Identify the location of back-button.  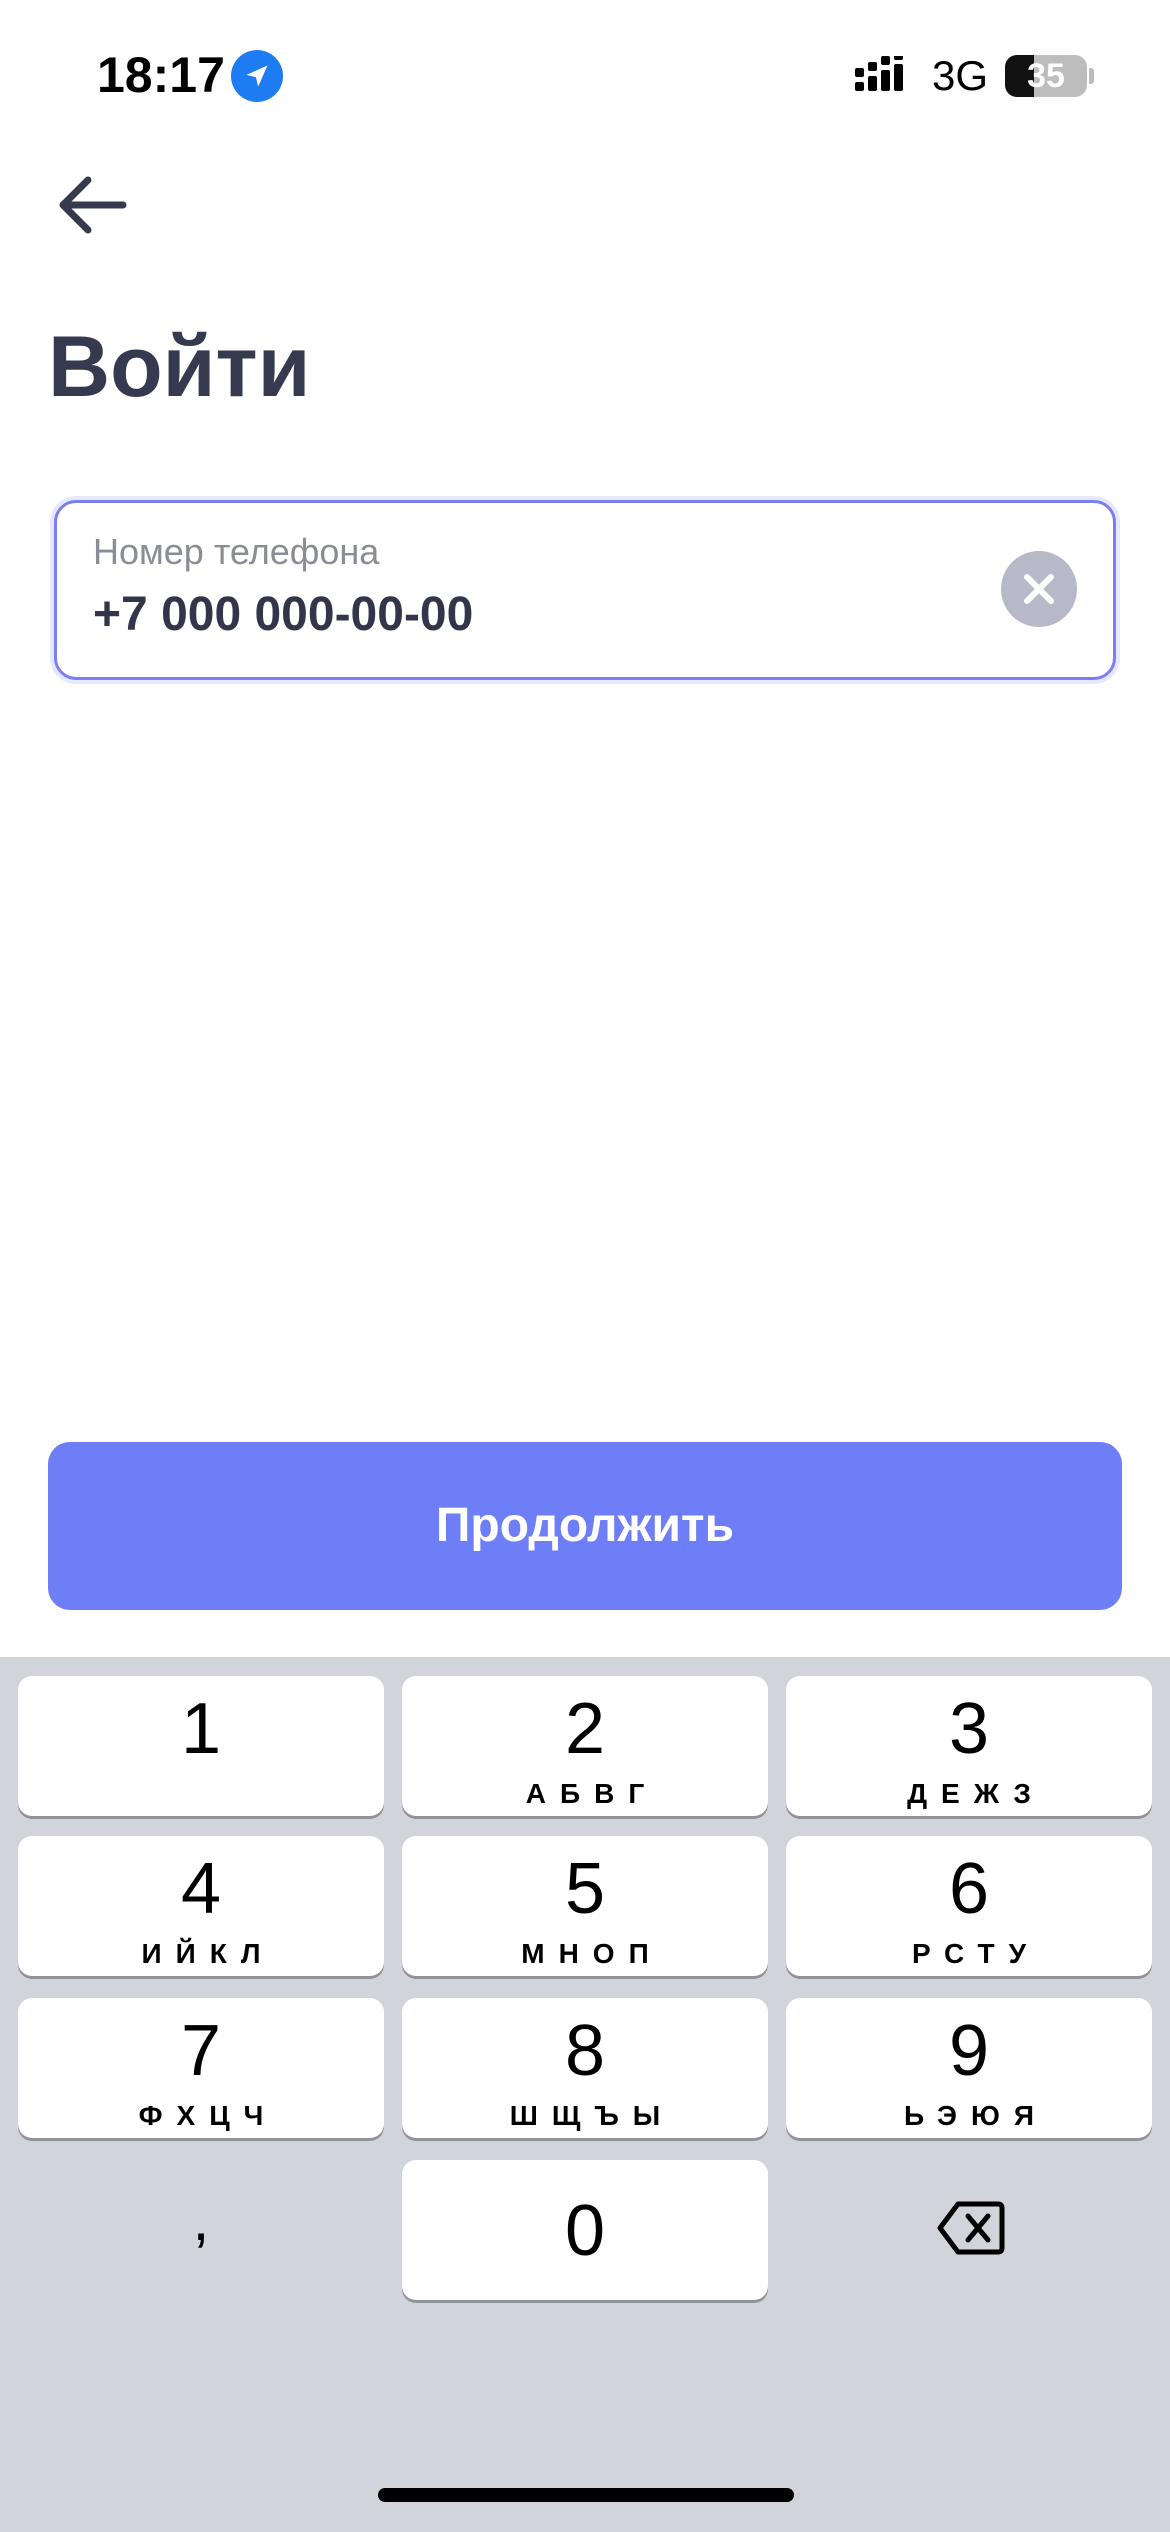
(93, 205).